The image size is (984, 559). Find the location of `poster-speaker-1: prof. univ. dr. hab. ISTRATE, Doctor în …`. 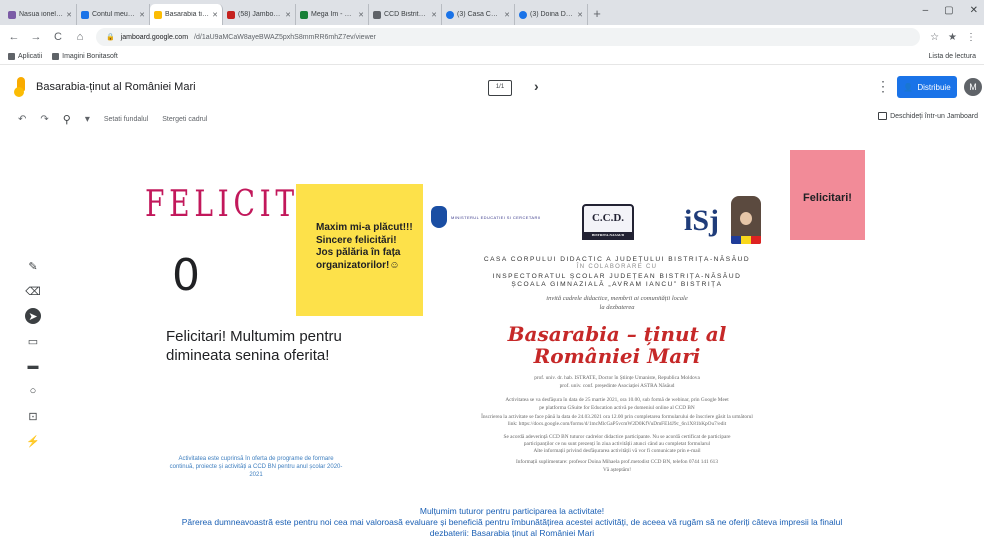

poster-speaker-1: prof. univ. dr. hab. ISTRATE, Doctor în … is located at coordinates (617, 378).